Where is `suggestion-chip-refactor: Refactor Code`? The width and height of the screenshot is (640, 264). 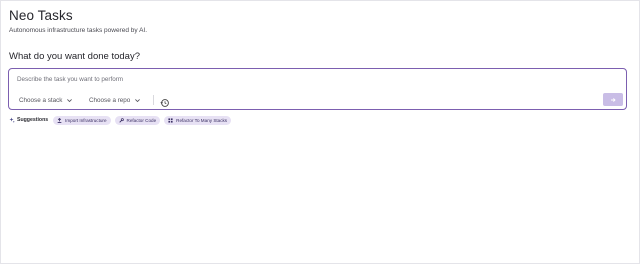 suggestion-chip-refactor: Refactor Code is located at coordinates (137, 120).